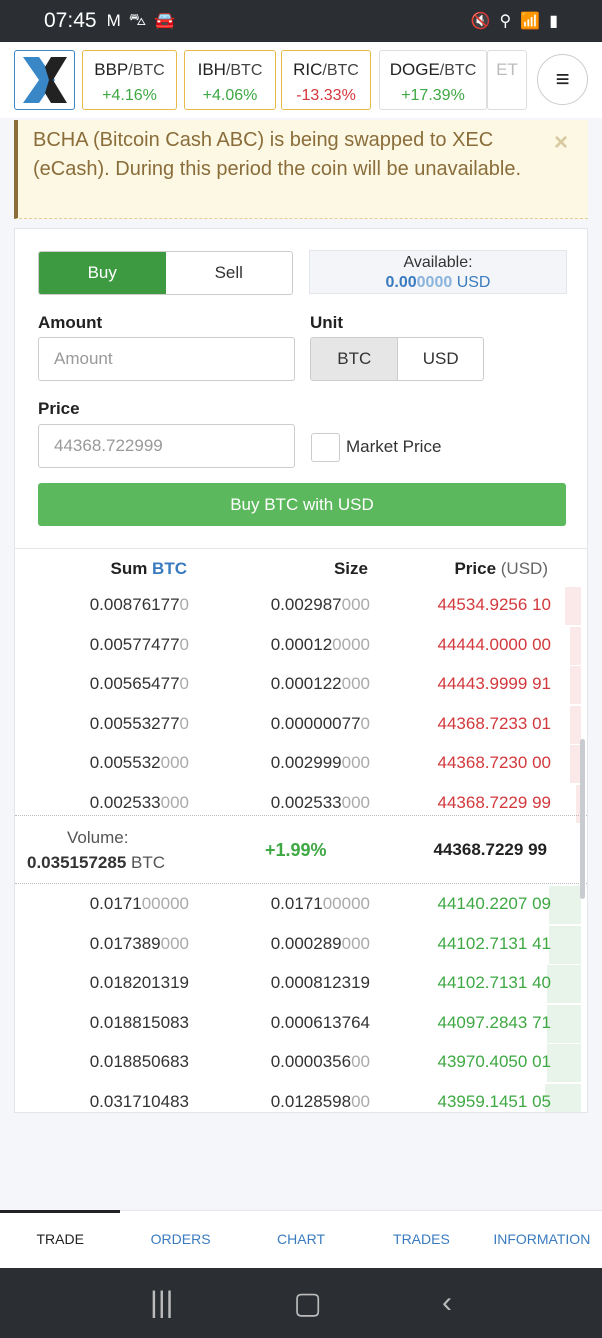  What do you see at coordinates (494, 644) in the screenshot?
I see `price-cell: 44444.0000 00` at bounding box center [494, 644].